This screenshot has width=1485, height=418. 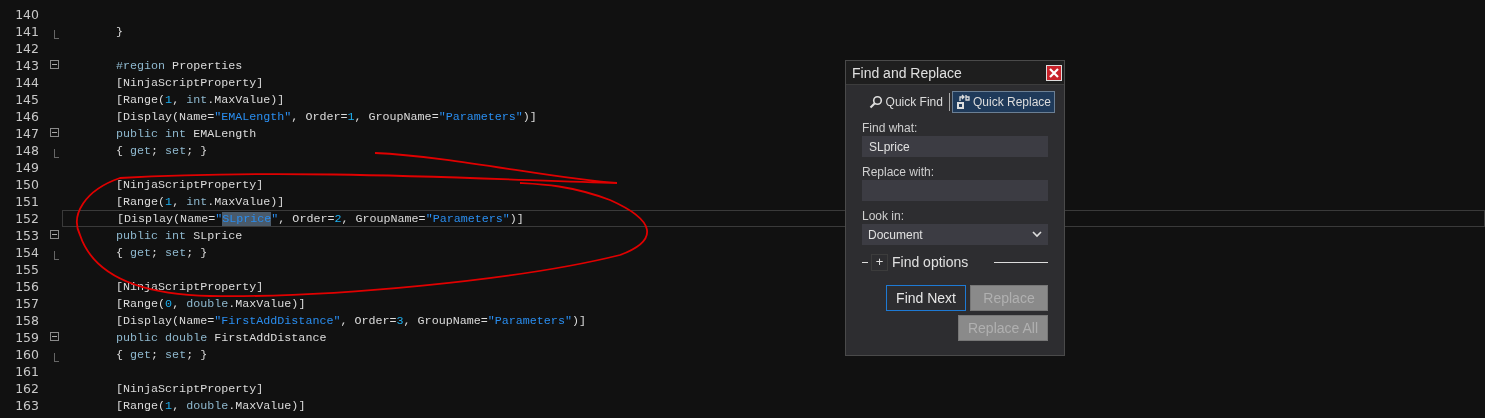 What do you see at coordinates (224, 133) in the screenshot?
I see `code-token: EMALength` at bounding box center [224, 133].